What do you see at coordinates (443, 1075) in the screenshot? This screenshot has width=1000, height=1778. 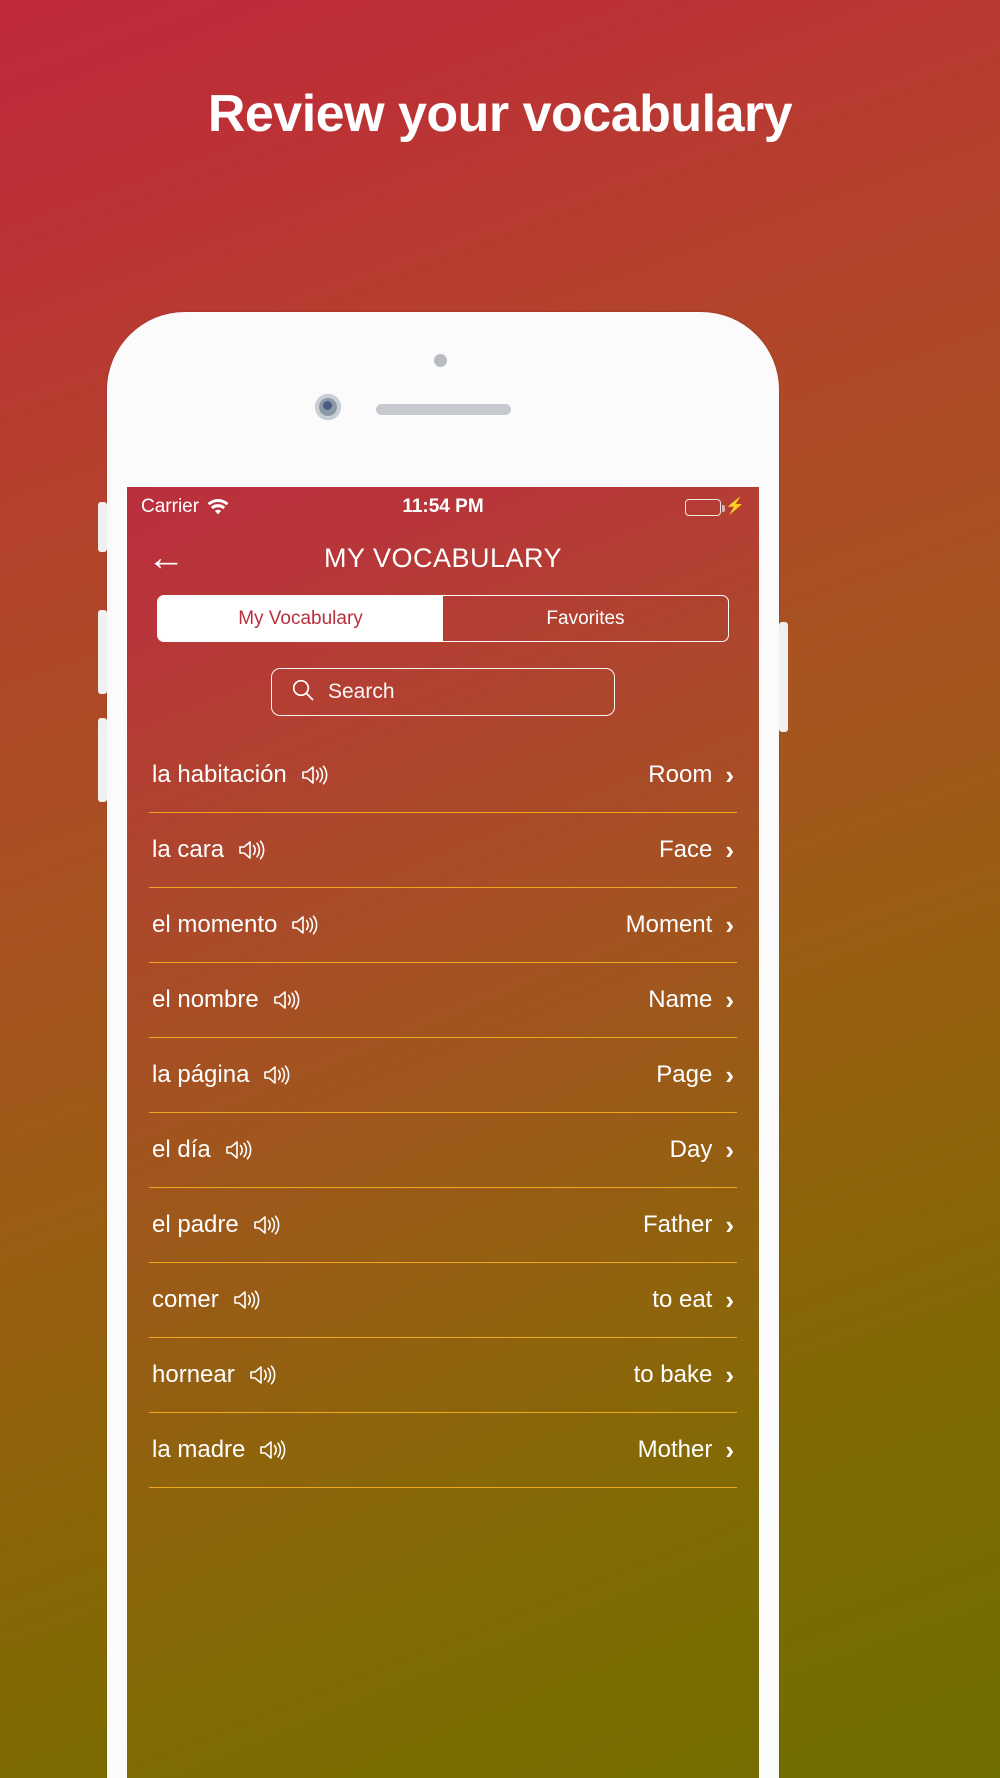 I see `vocabulary-row: la página Page ›` at bounding box center [443, 1075].